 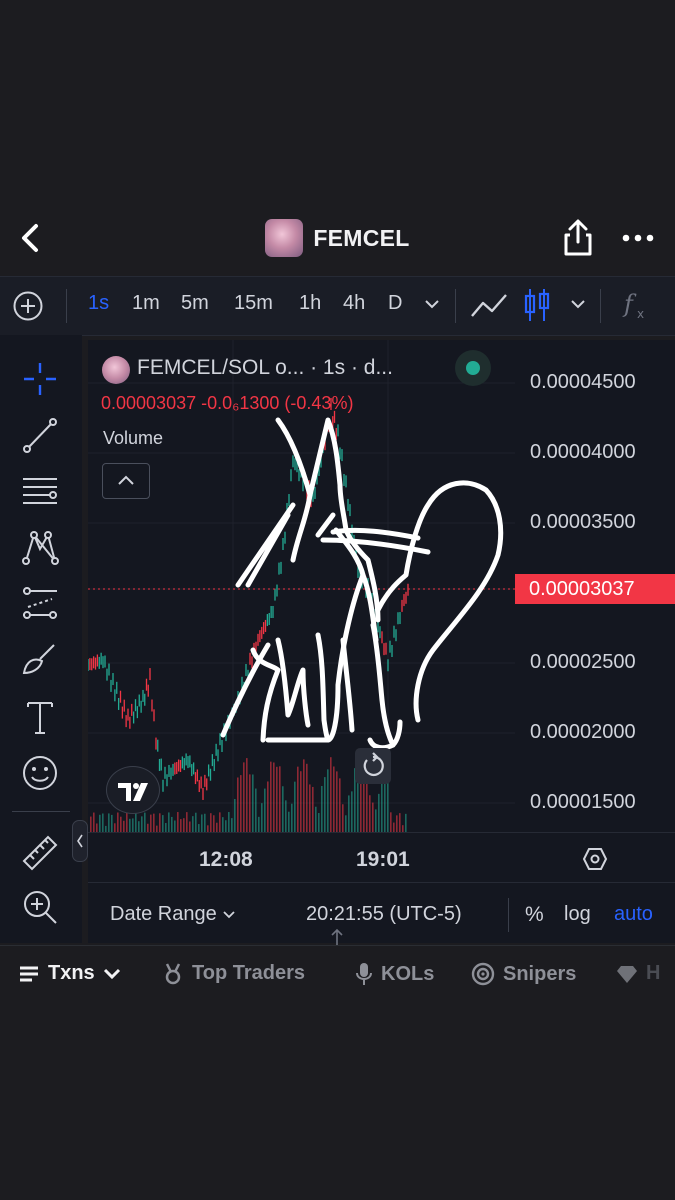 What do you see at coordinates (395, 303) in the screenshot?
I see `timeframe-d: D` at bounding box center [395, 303].